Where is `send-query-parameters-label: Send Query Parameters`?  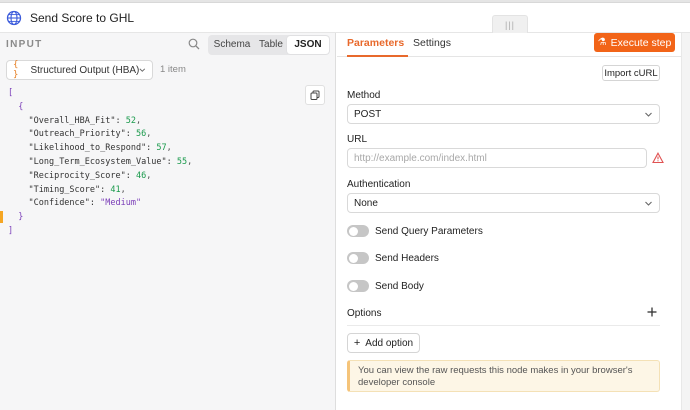 send-query-parameters-label: Send Query Parameters is located at coordinates (429, 231).